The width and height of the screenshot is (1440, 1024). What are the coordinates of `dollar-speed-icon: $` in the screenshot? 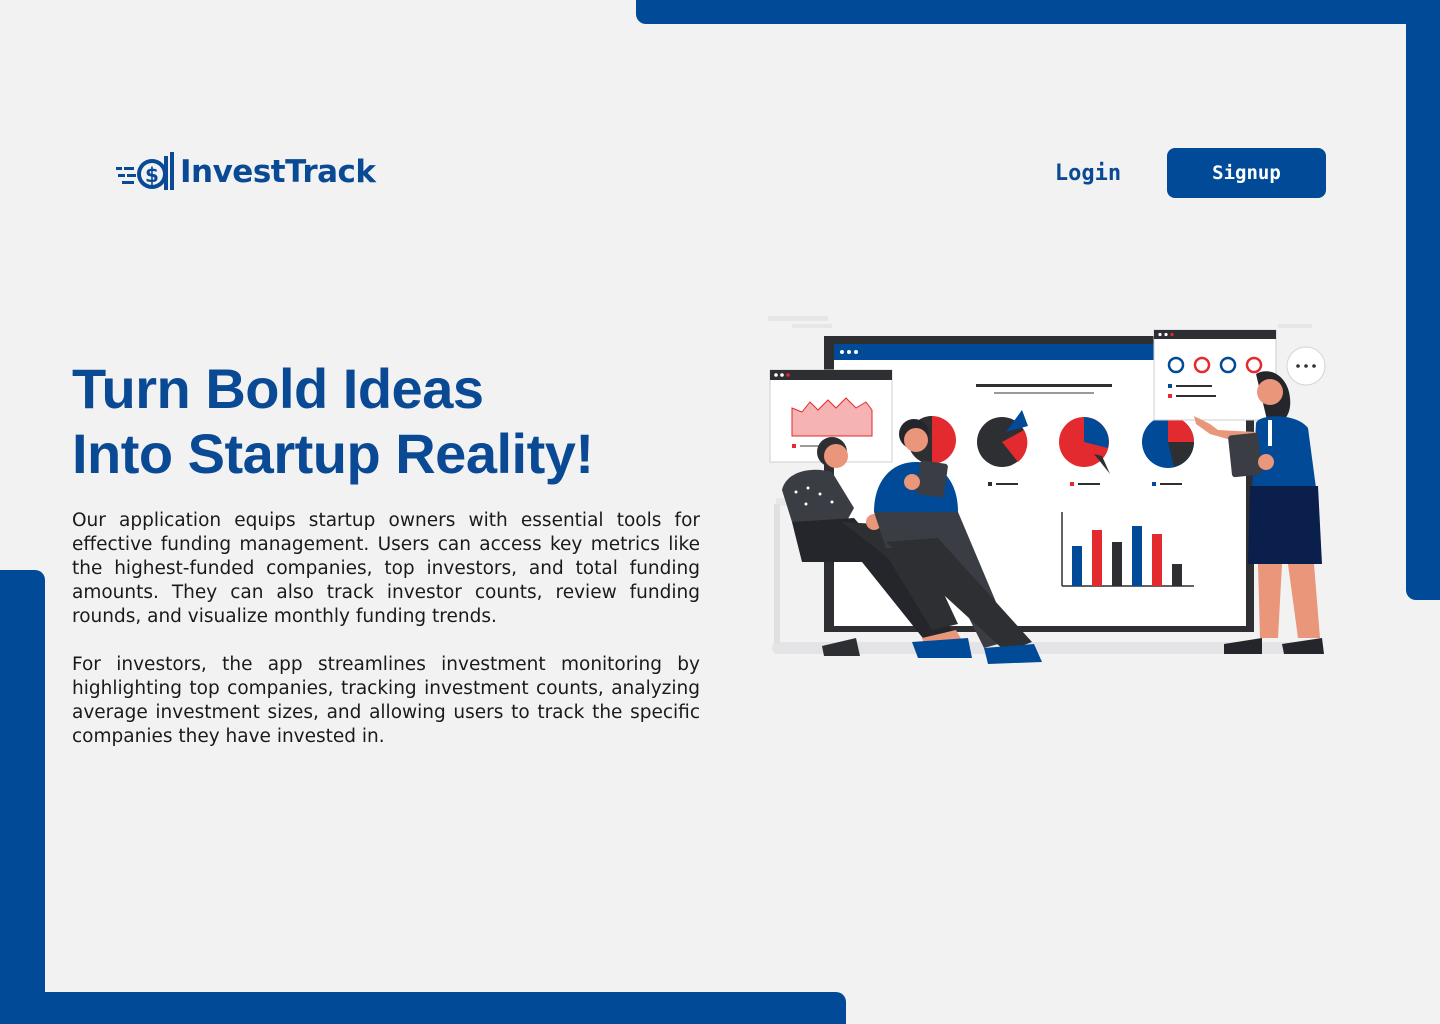 It's located at (145, 171).